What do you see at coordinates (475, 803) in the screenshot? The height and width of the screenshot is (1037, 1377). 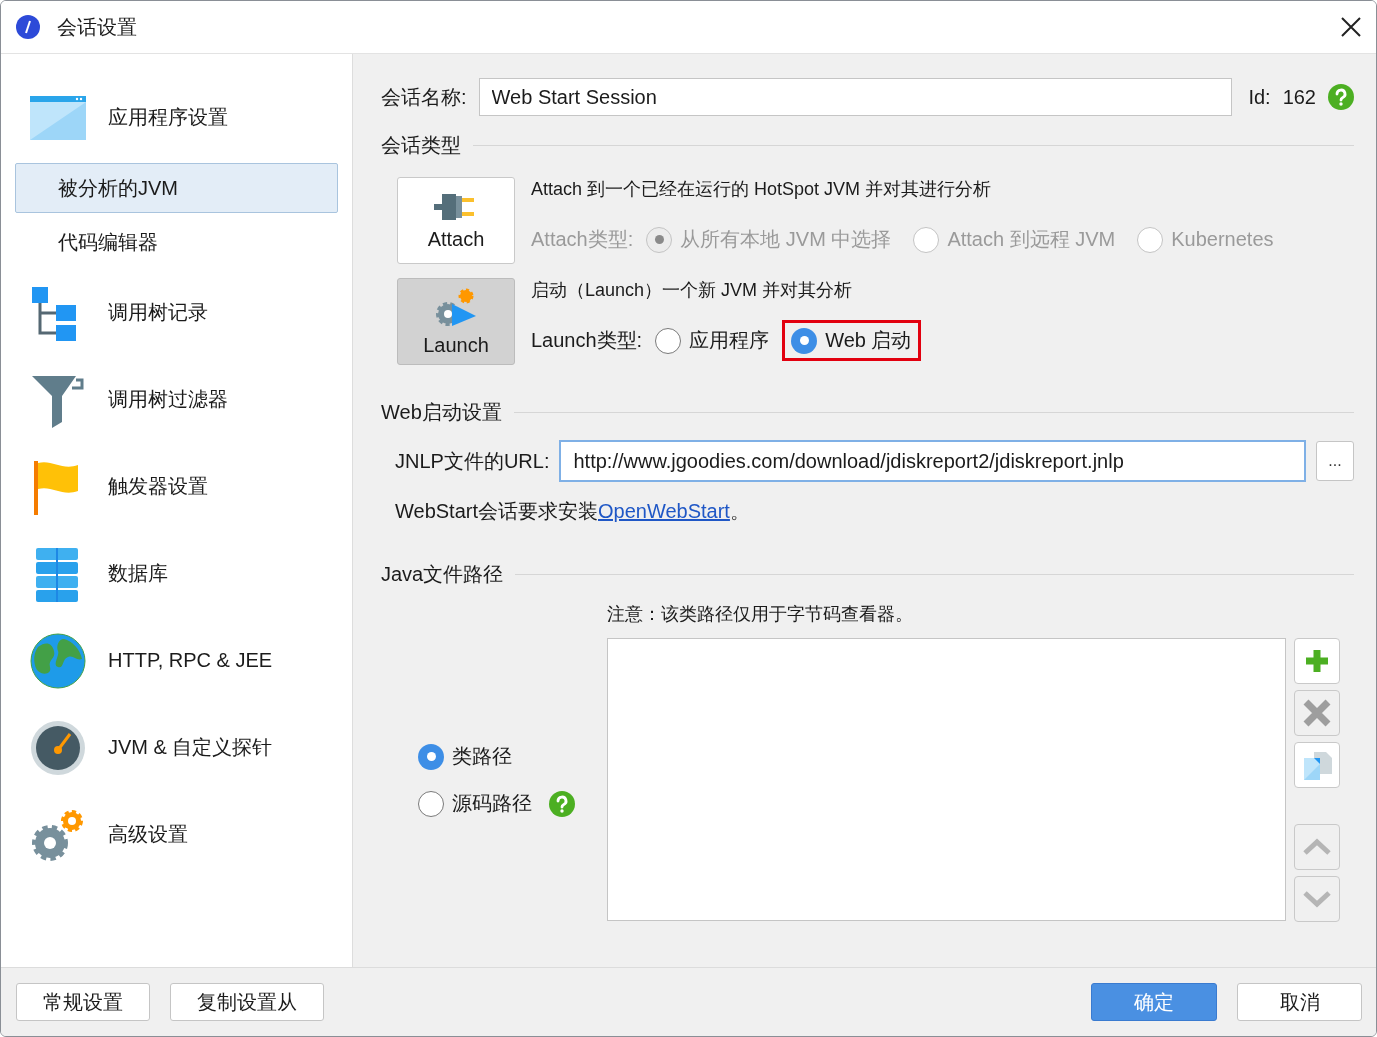 I see `path-radio: 源码路径` at bounding box center [475, 803].